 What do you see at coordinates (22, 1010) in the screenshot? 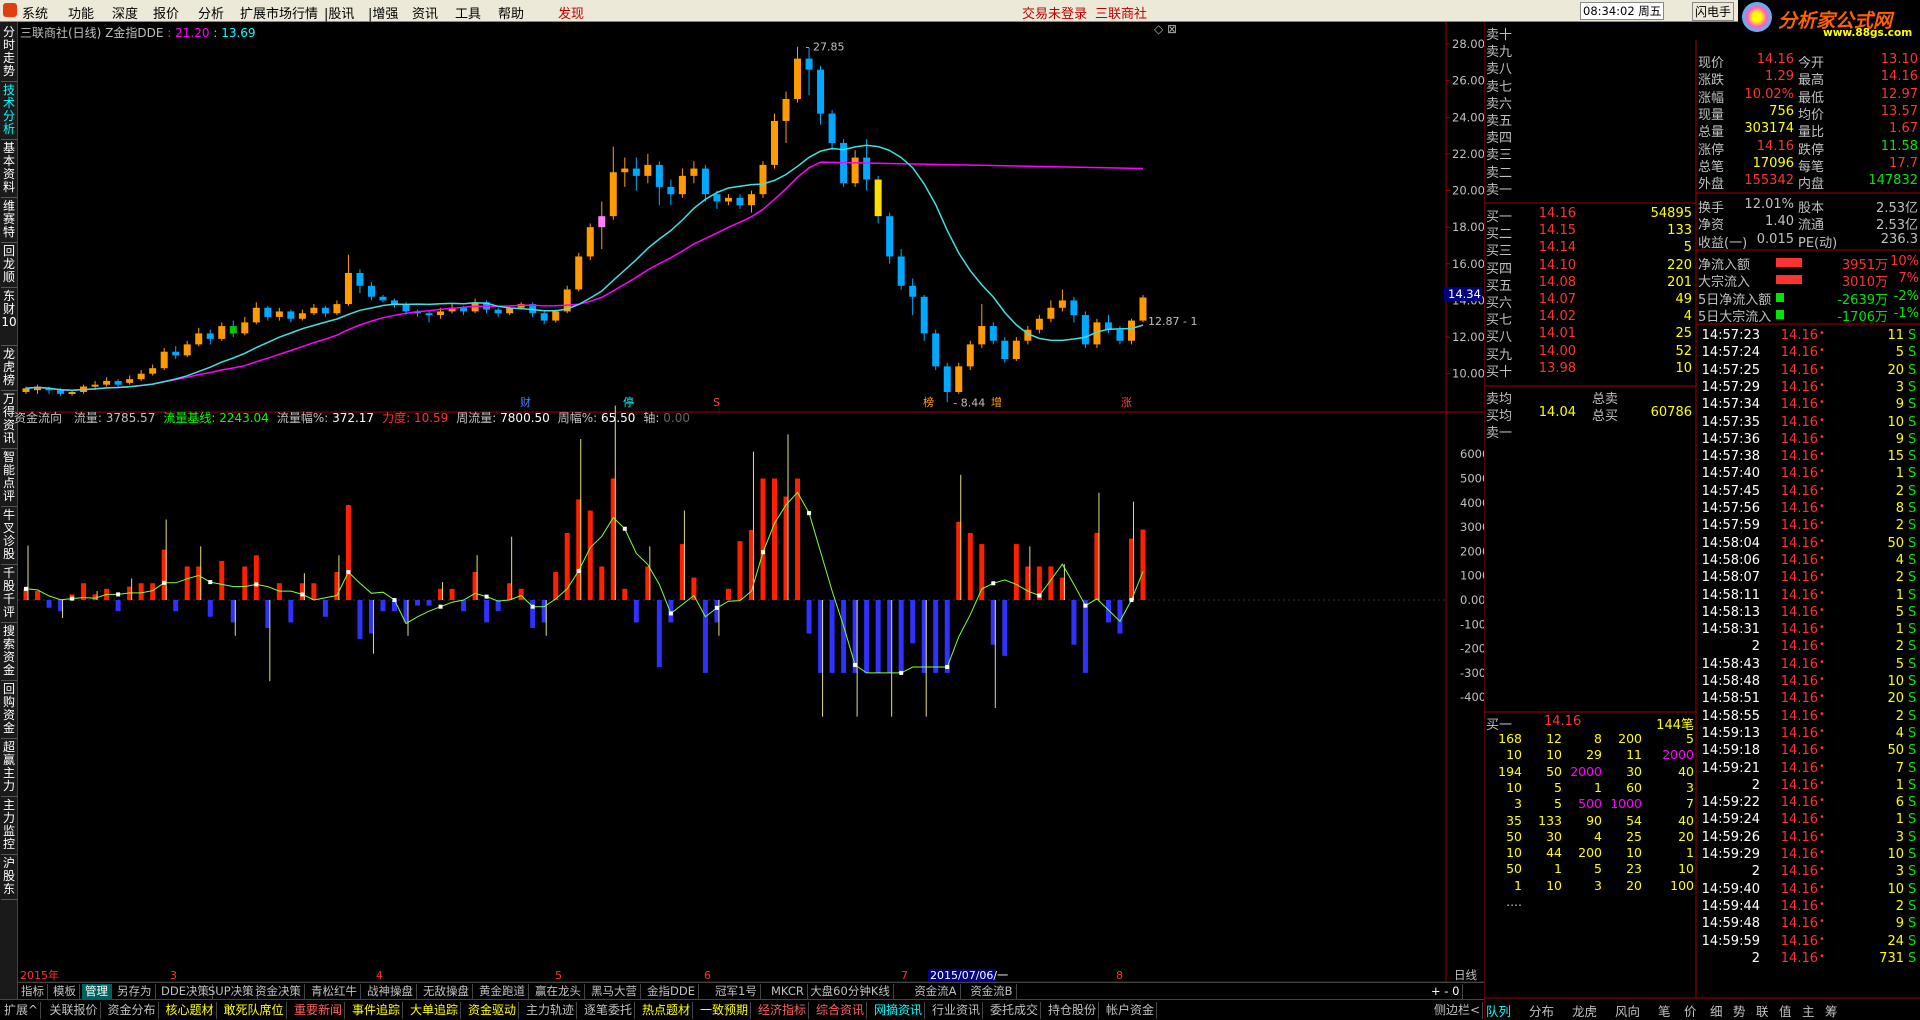
I see `info-tab: 扩展^` at bounding box center [22, 1010].